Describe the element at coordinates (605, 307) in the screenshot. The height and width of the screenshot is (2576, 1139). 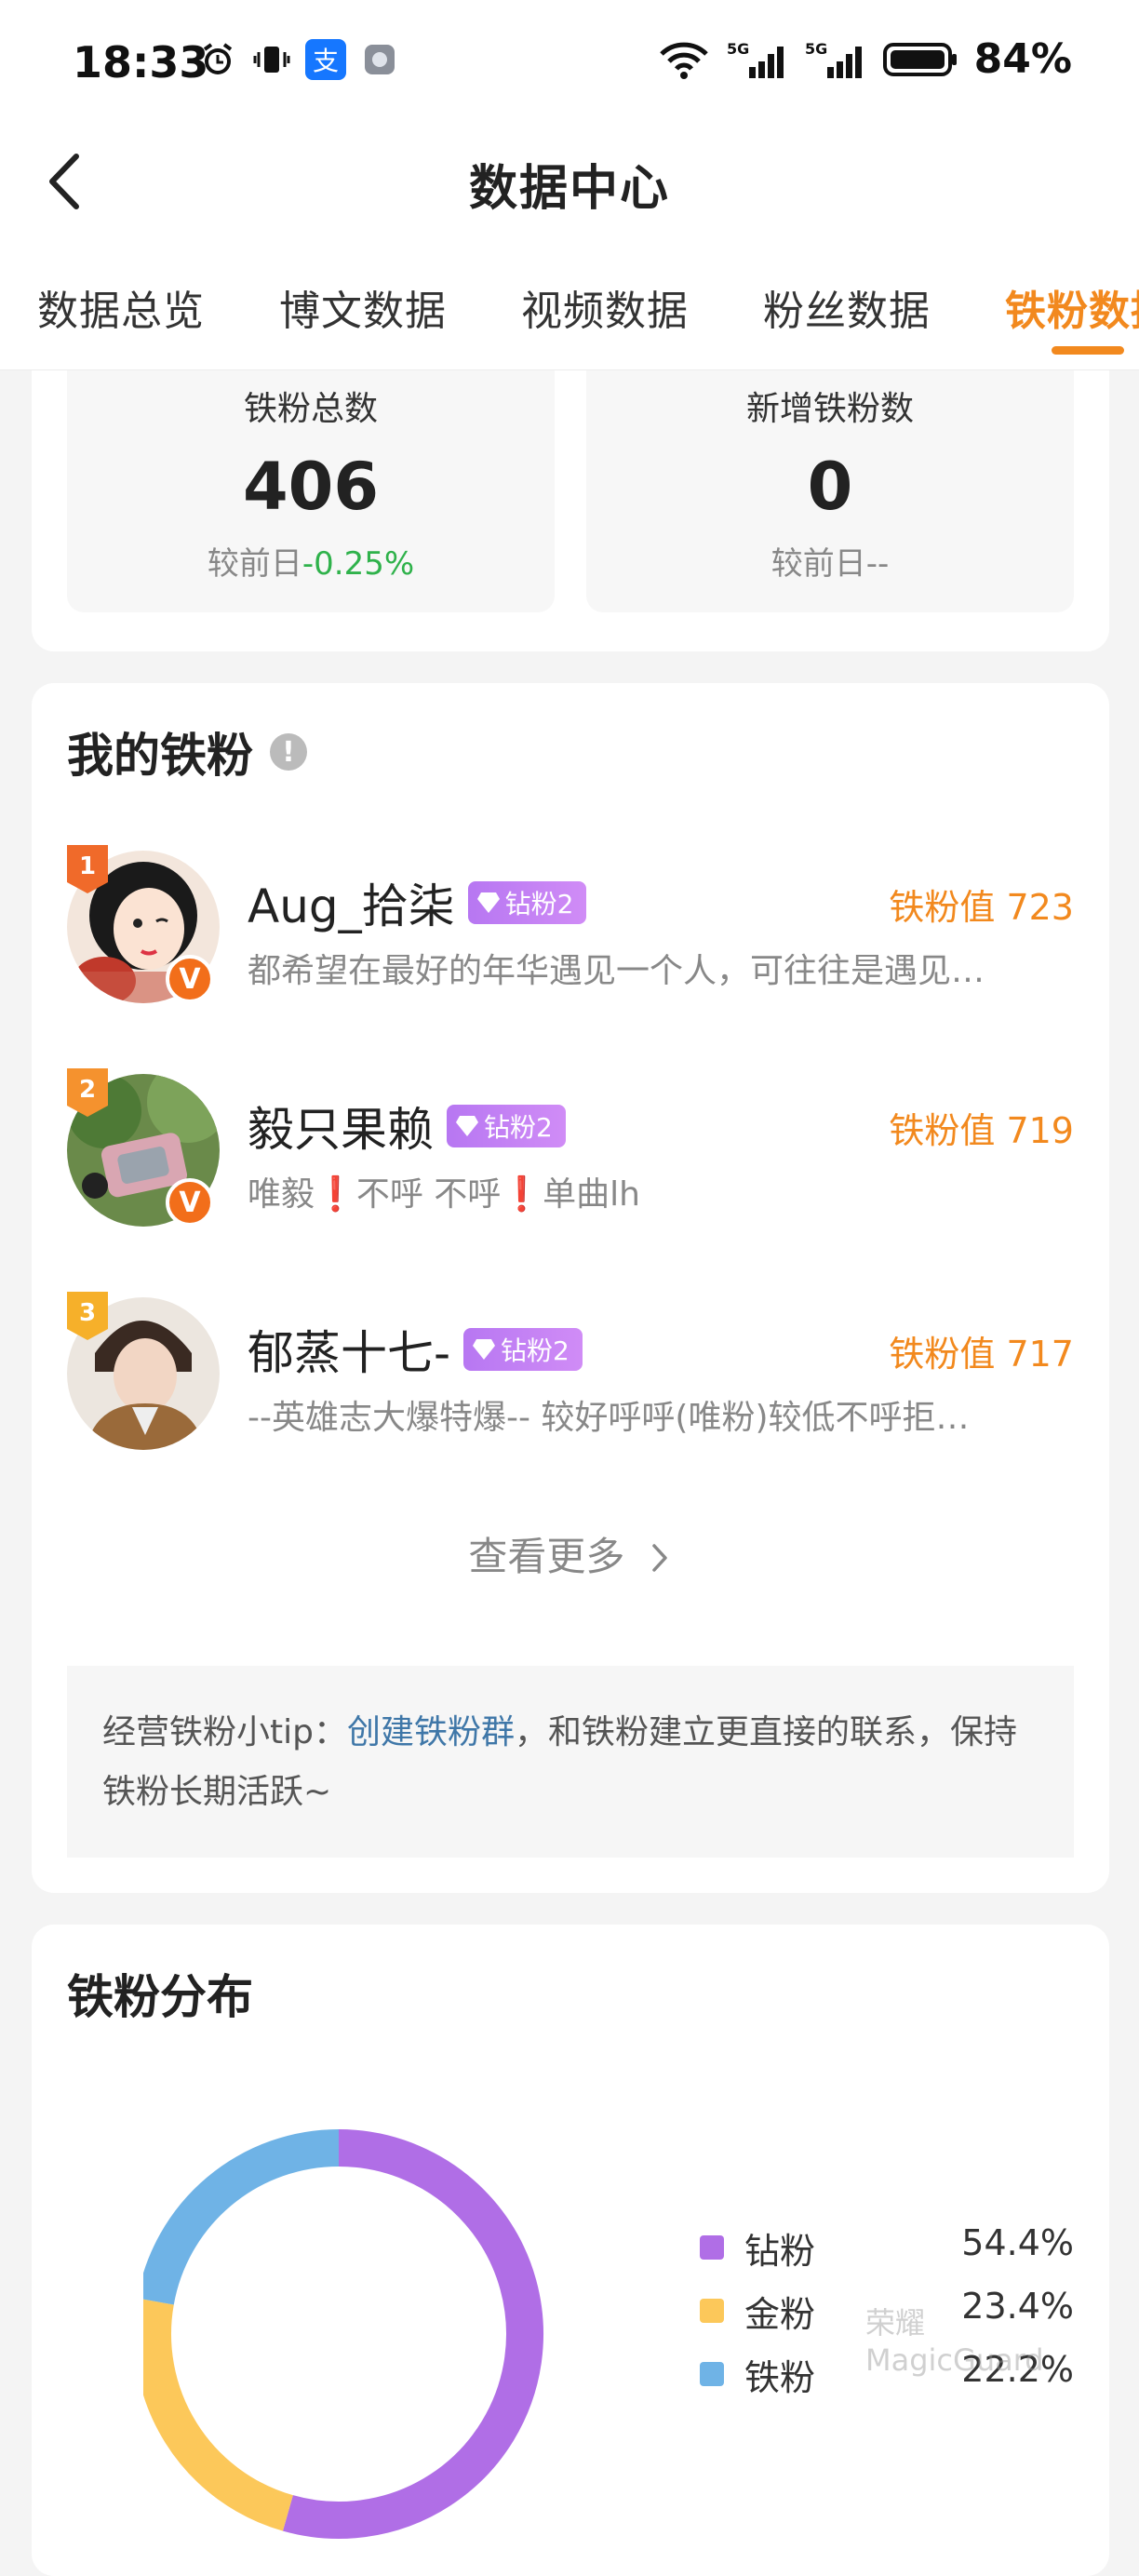
I see `tab-video-data: 视频数据` at that location.